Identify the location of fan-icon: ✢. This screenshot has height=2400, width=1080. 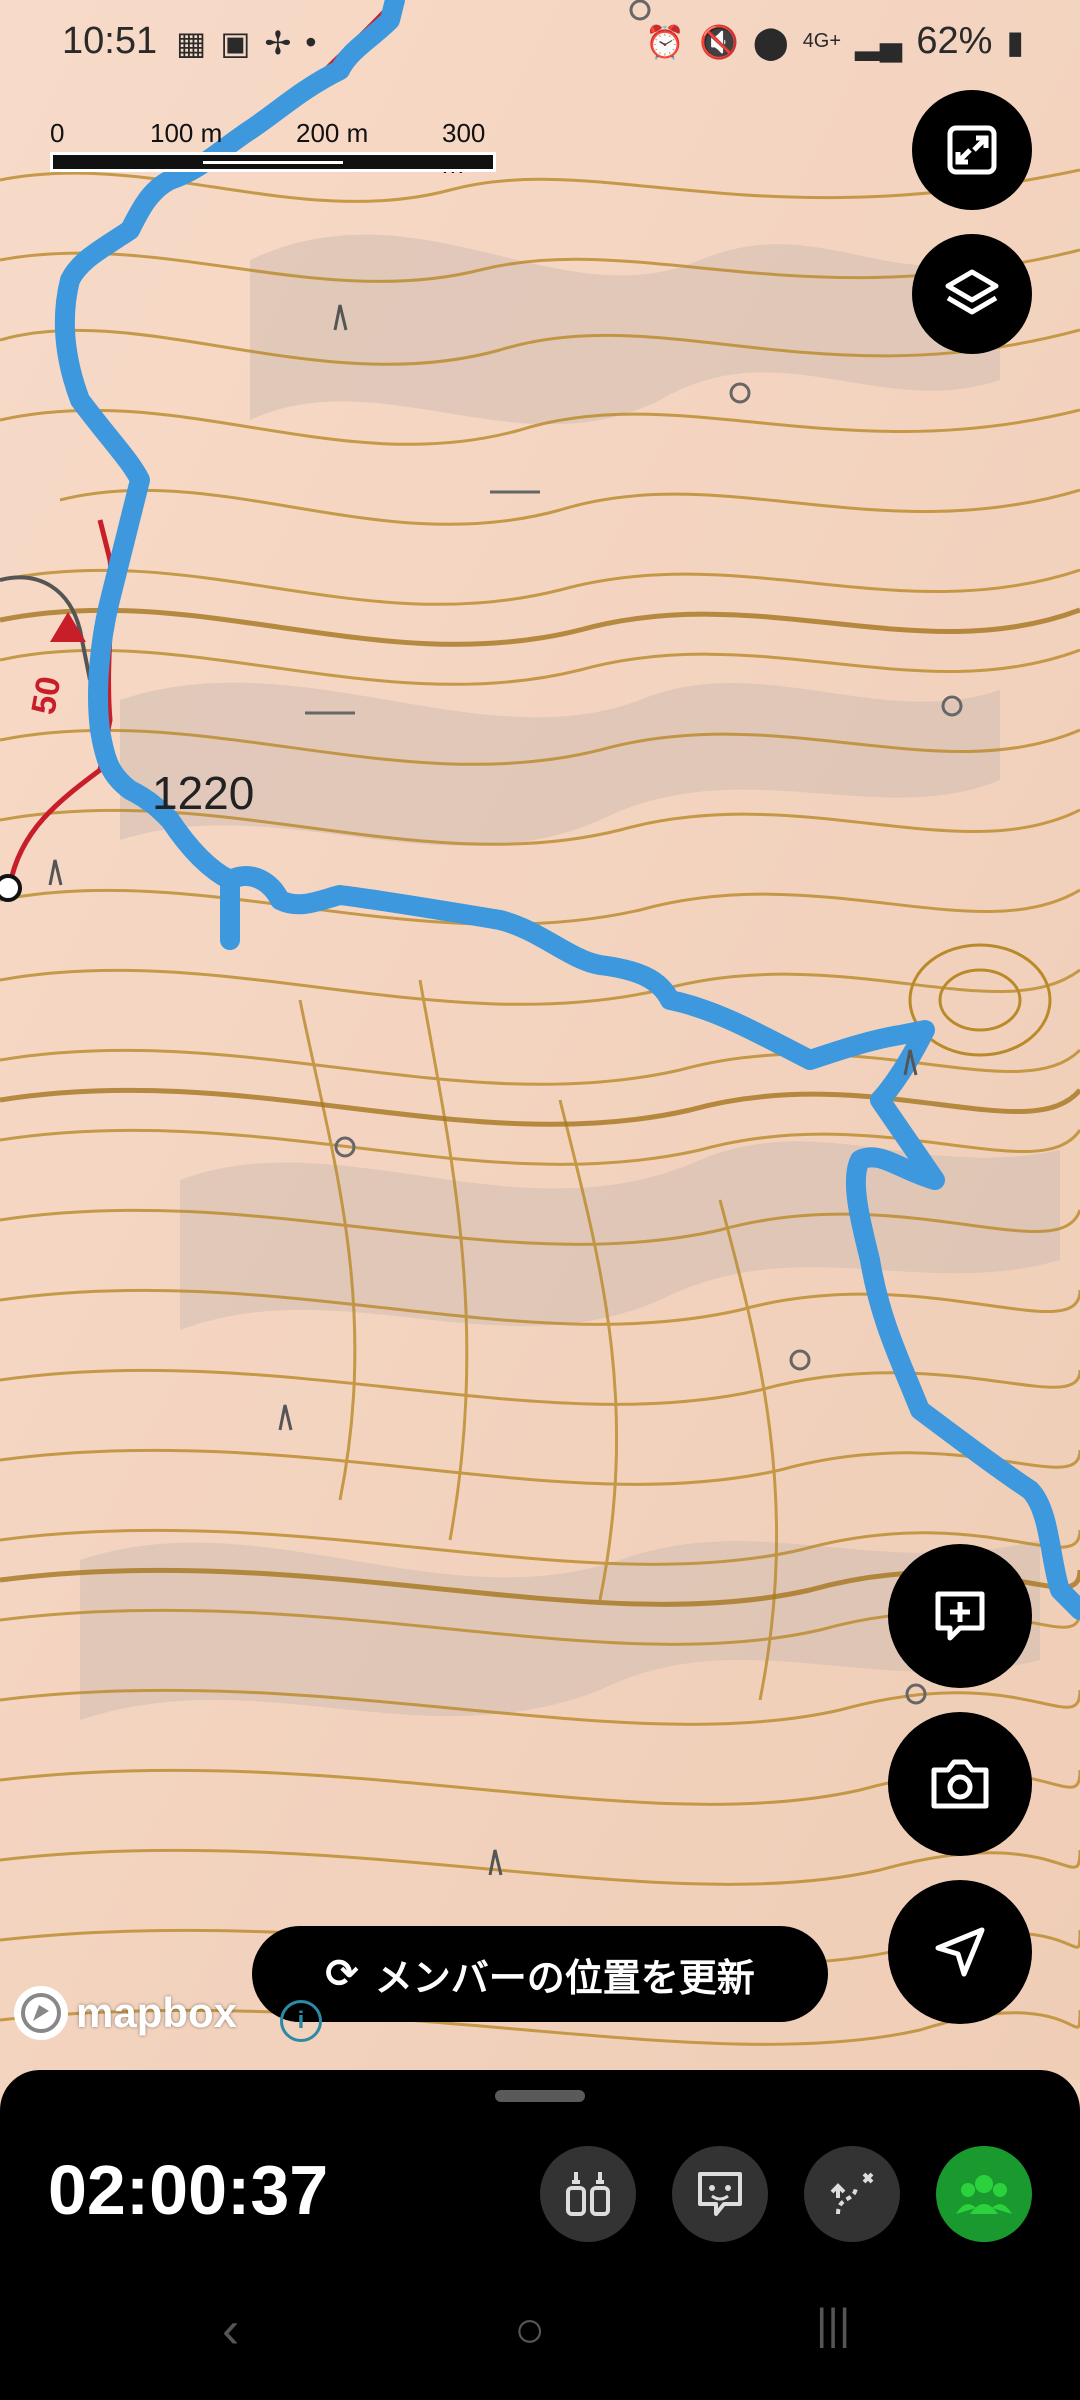
(278, 43).